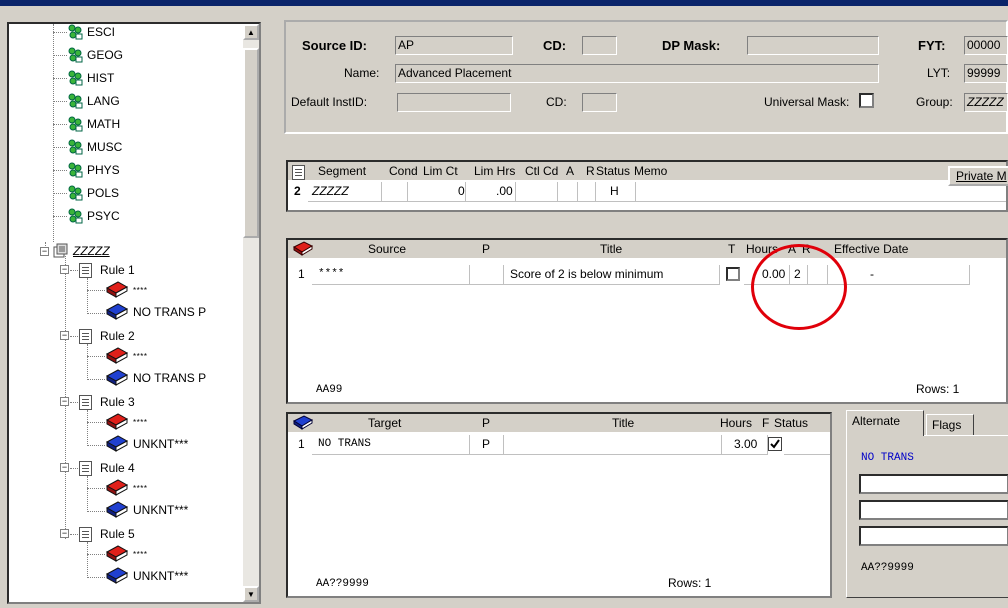 The width and height of the screenshot is (1008, 608). What do you see at coordinates (691, 45) in the screenshot?
I see `dp-mask-label: DP Mask:` at bounding box center [691, 45].